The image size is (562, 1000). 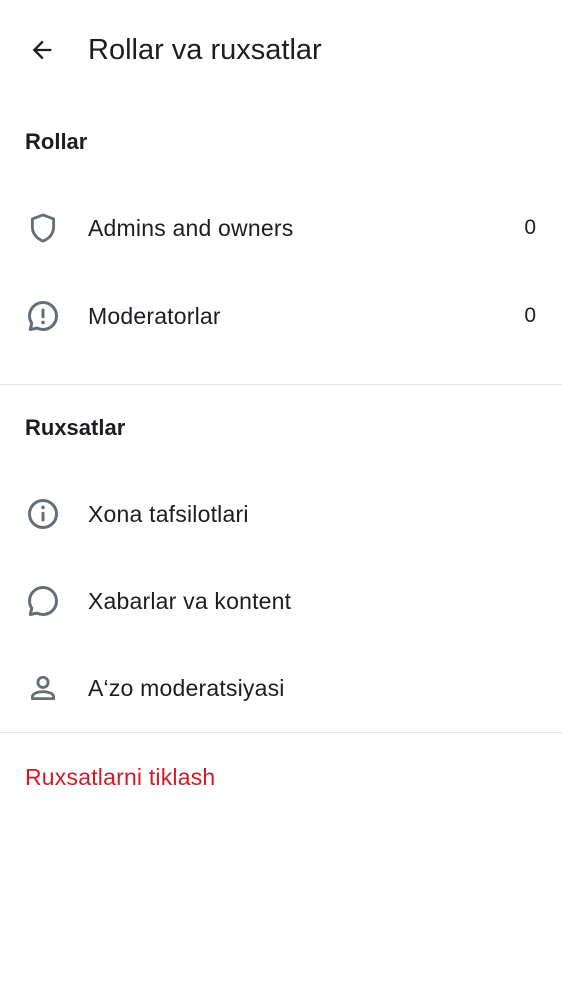 I want to click on chat-alert-icon, so click(x=43, y=316).